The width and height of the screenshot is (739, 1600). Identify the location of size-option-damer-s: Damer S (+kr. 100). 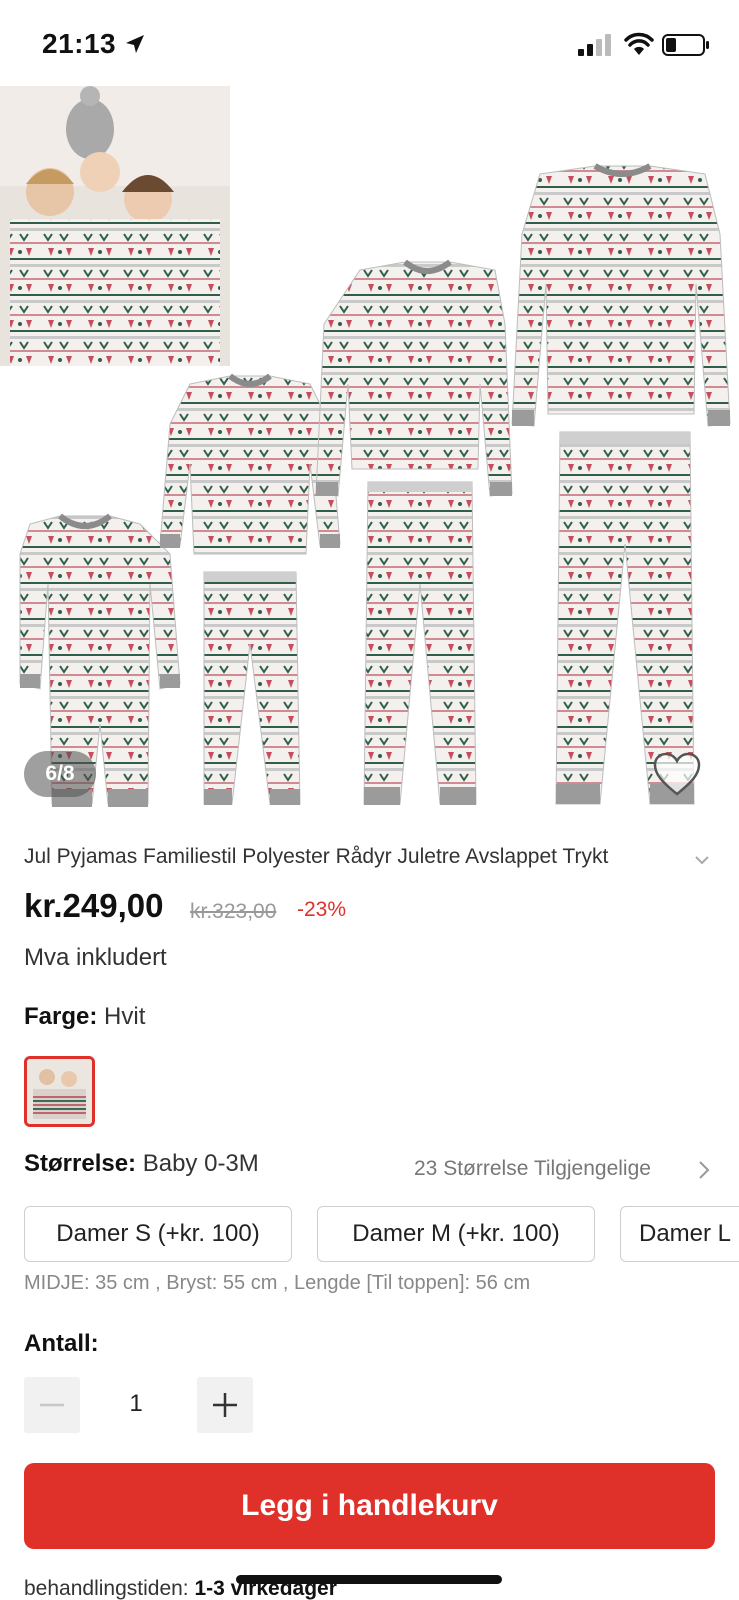
(158, 1234).